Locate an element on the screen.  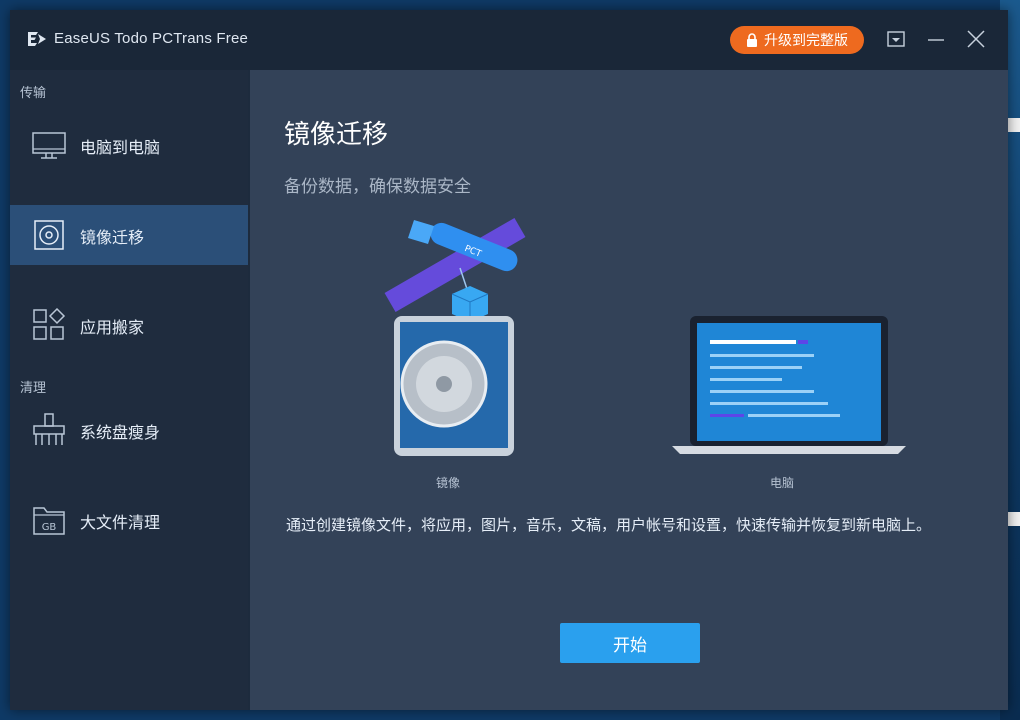
start-button-label: 开始 is located at coordinates (630, 645).